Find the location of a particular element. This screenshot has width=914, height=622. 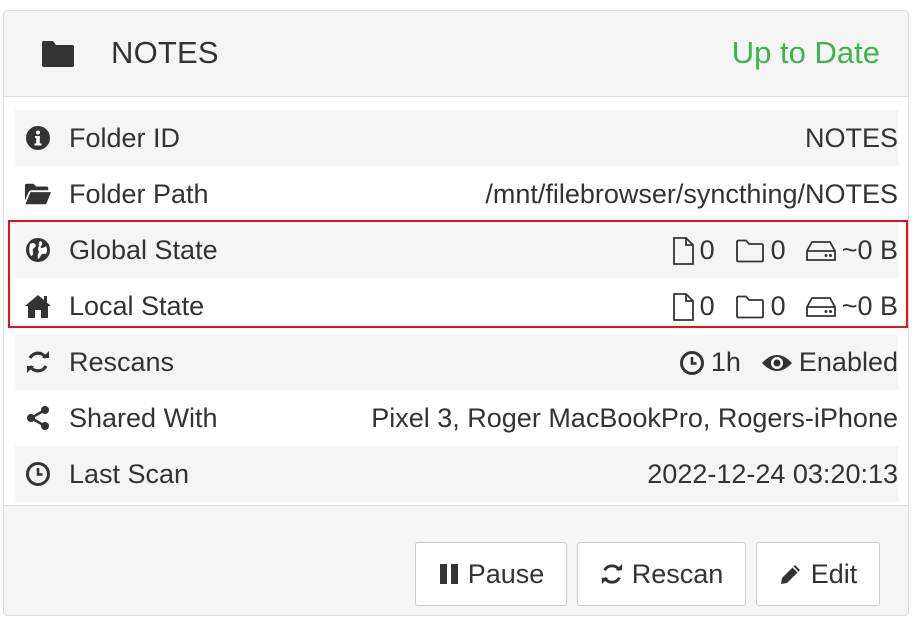

rescans-row: Rescans 1h Enabled is located at coordinates (456, 362).